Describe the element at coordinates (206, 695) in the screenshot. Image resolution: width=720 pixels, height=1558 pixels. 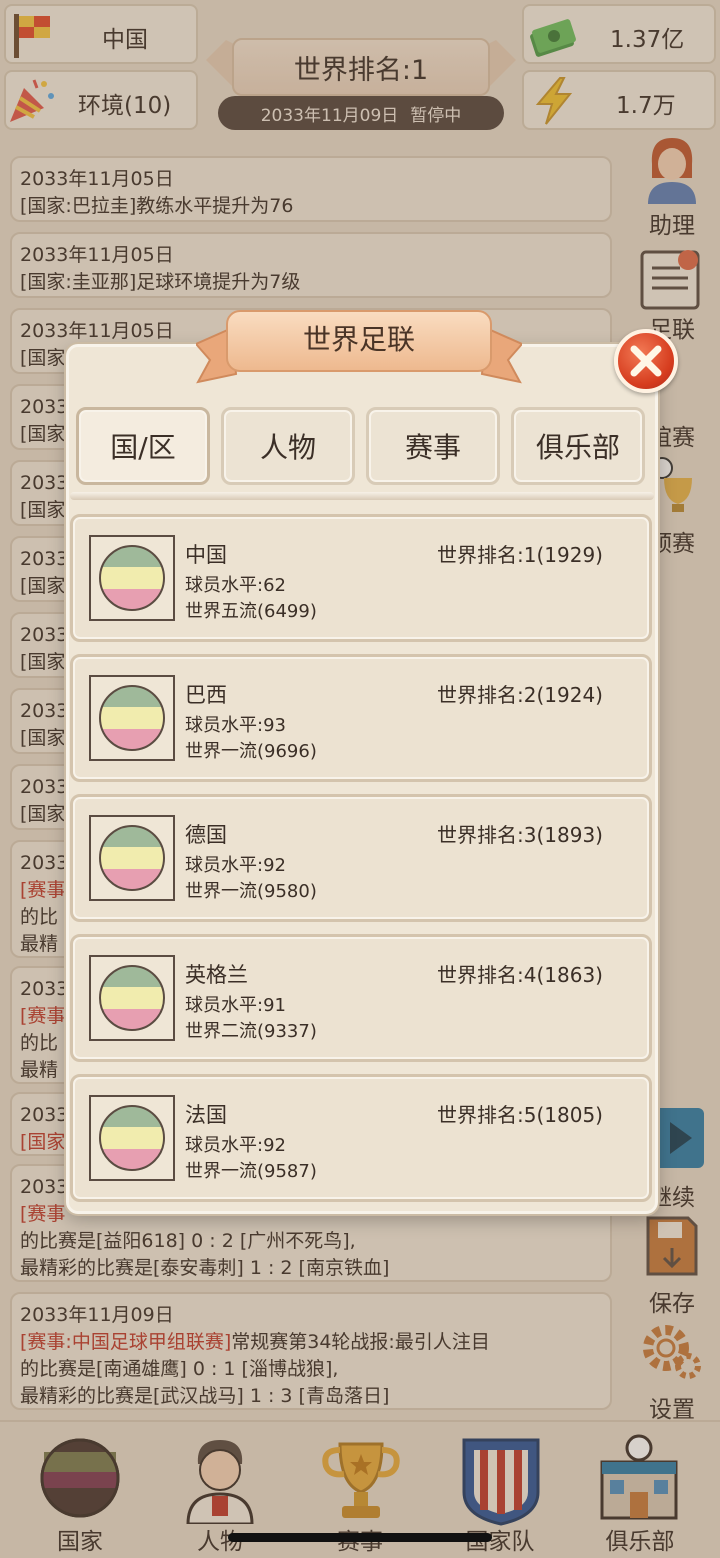
I see `country-name: 巴西` at that location.